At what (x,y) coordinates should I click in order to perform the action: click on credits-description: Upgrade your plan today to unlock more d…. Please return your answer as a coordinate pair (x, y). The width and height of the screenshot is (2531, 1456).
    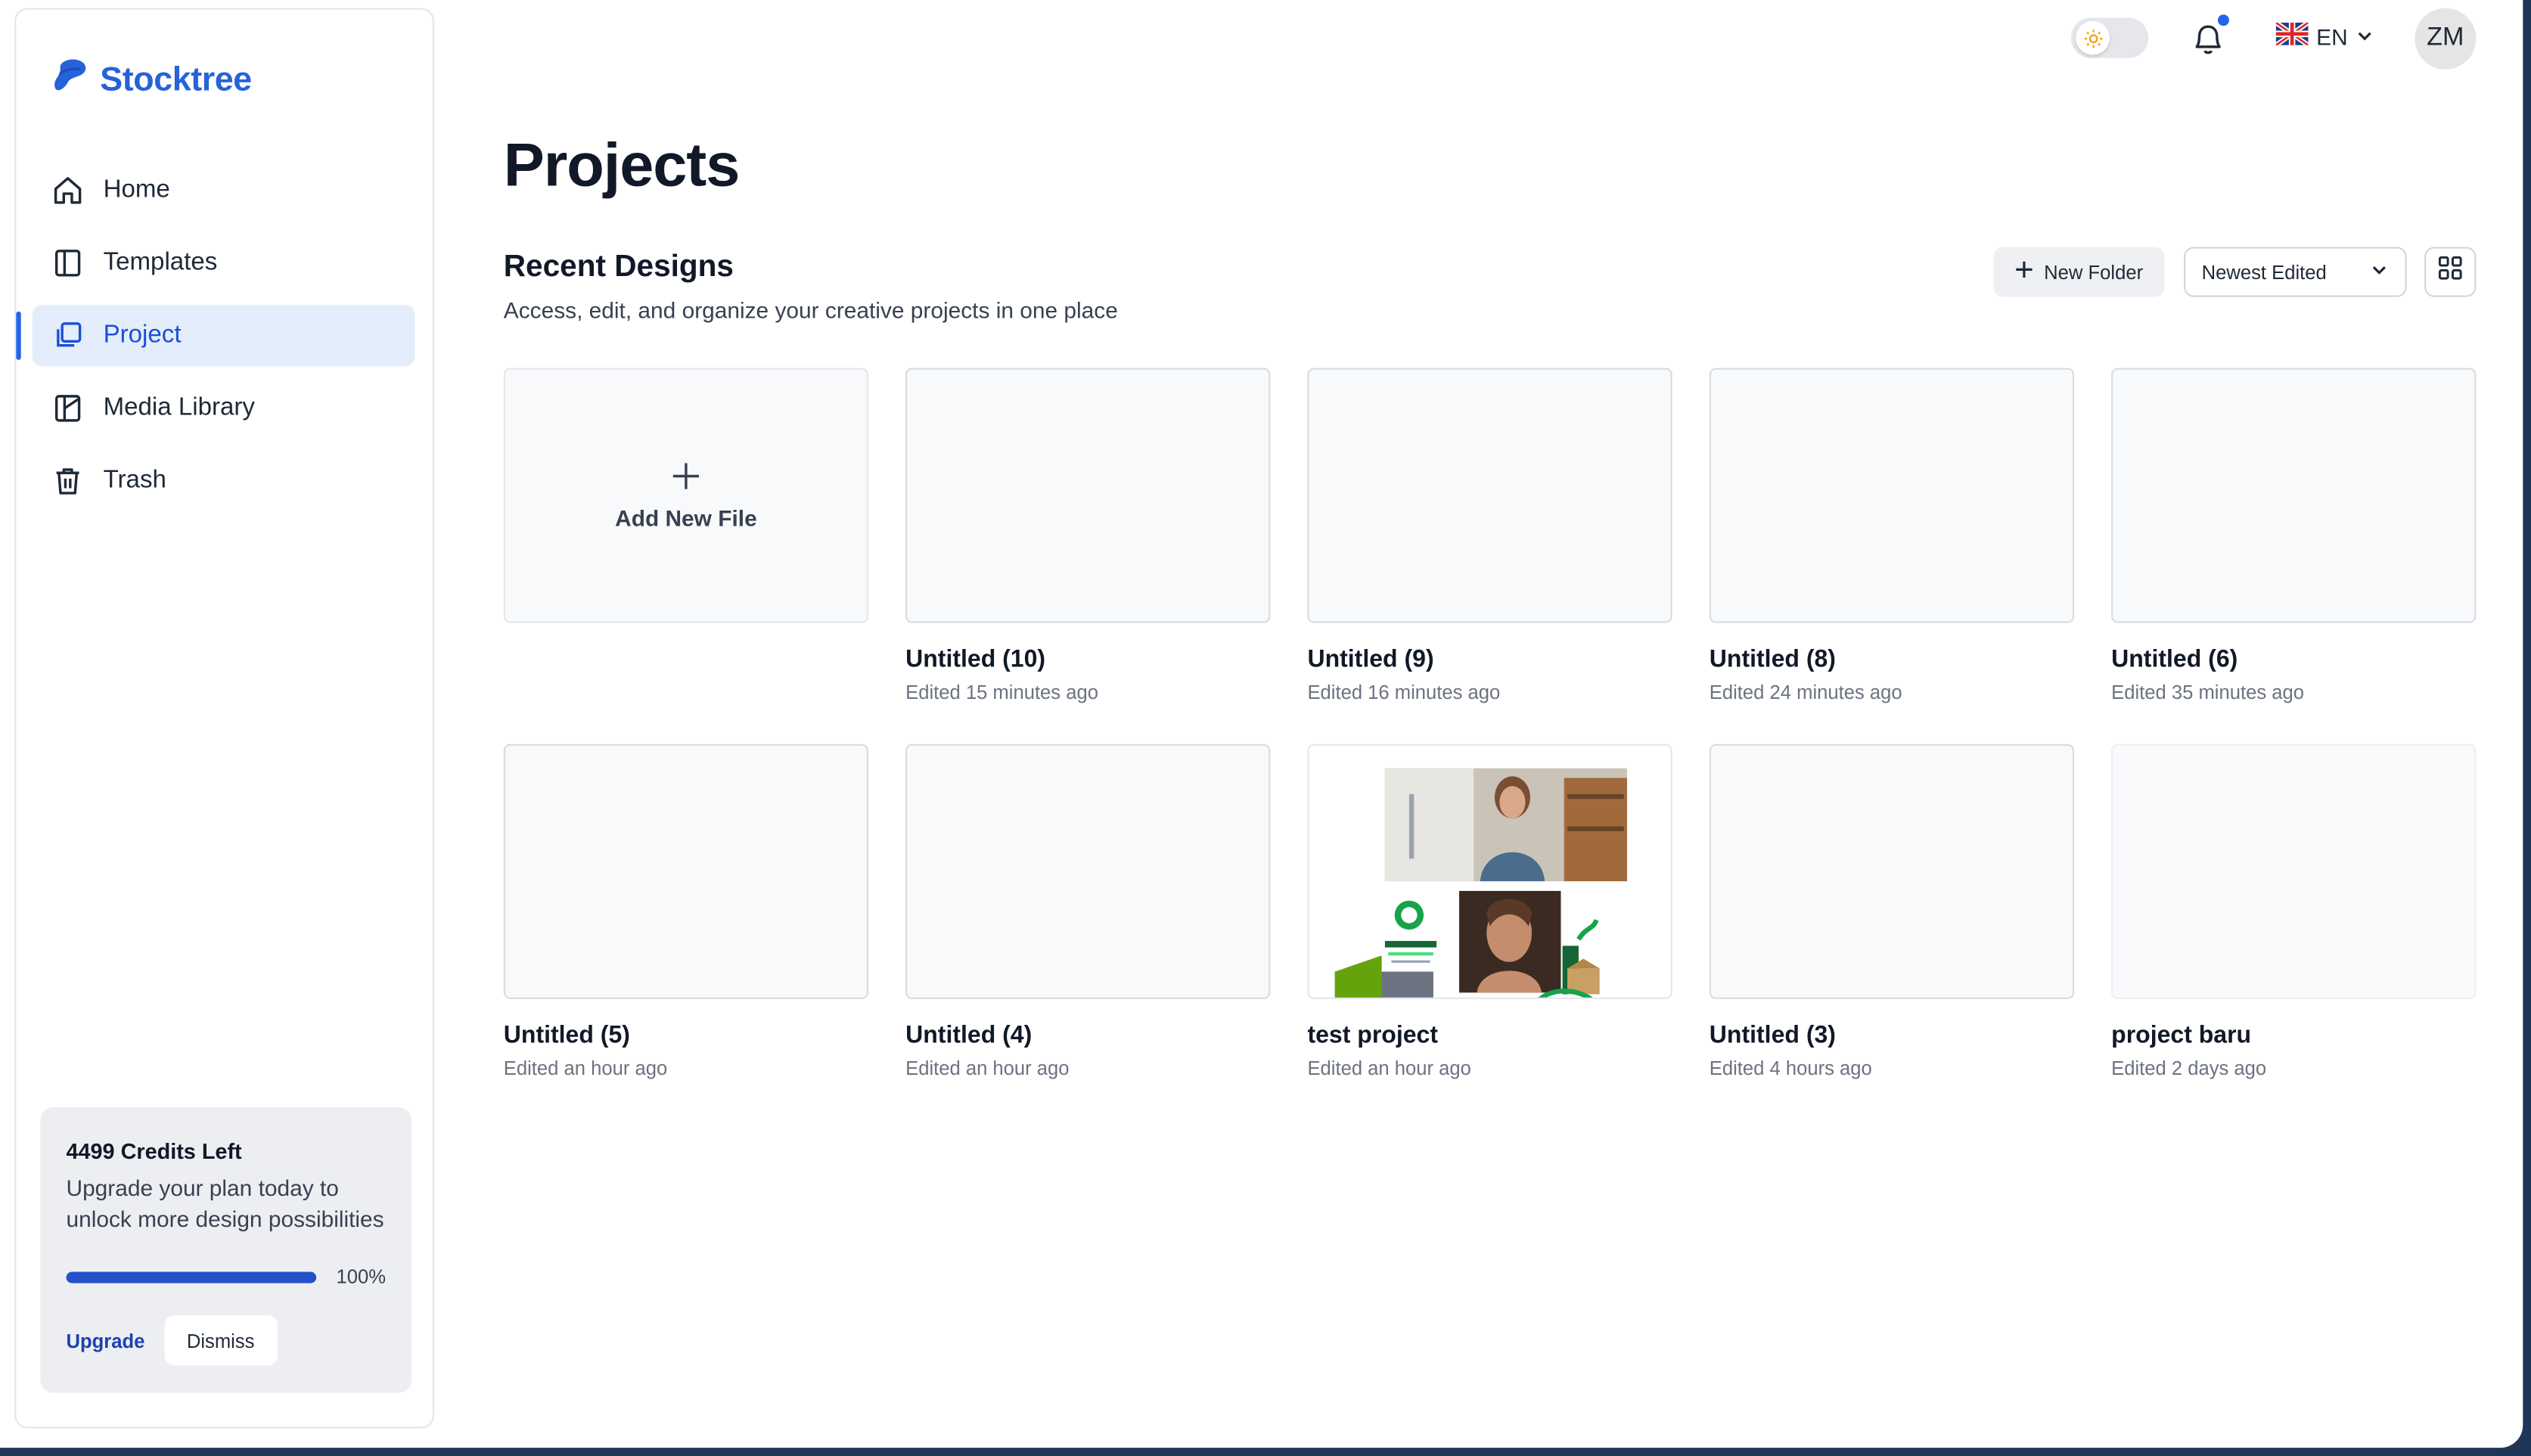
    Looking at the image, I should click on (225, 1203).